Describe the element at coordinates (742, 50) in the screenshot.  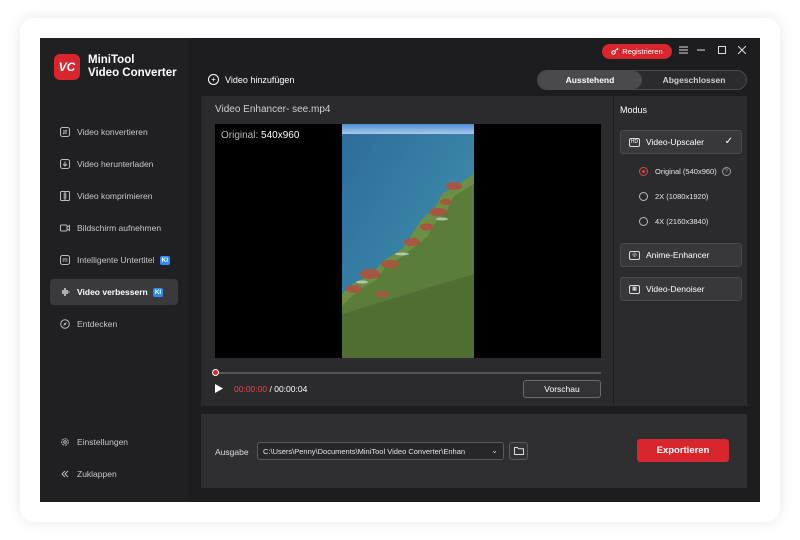
I see `close-icon` at that location.